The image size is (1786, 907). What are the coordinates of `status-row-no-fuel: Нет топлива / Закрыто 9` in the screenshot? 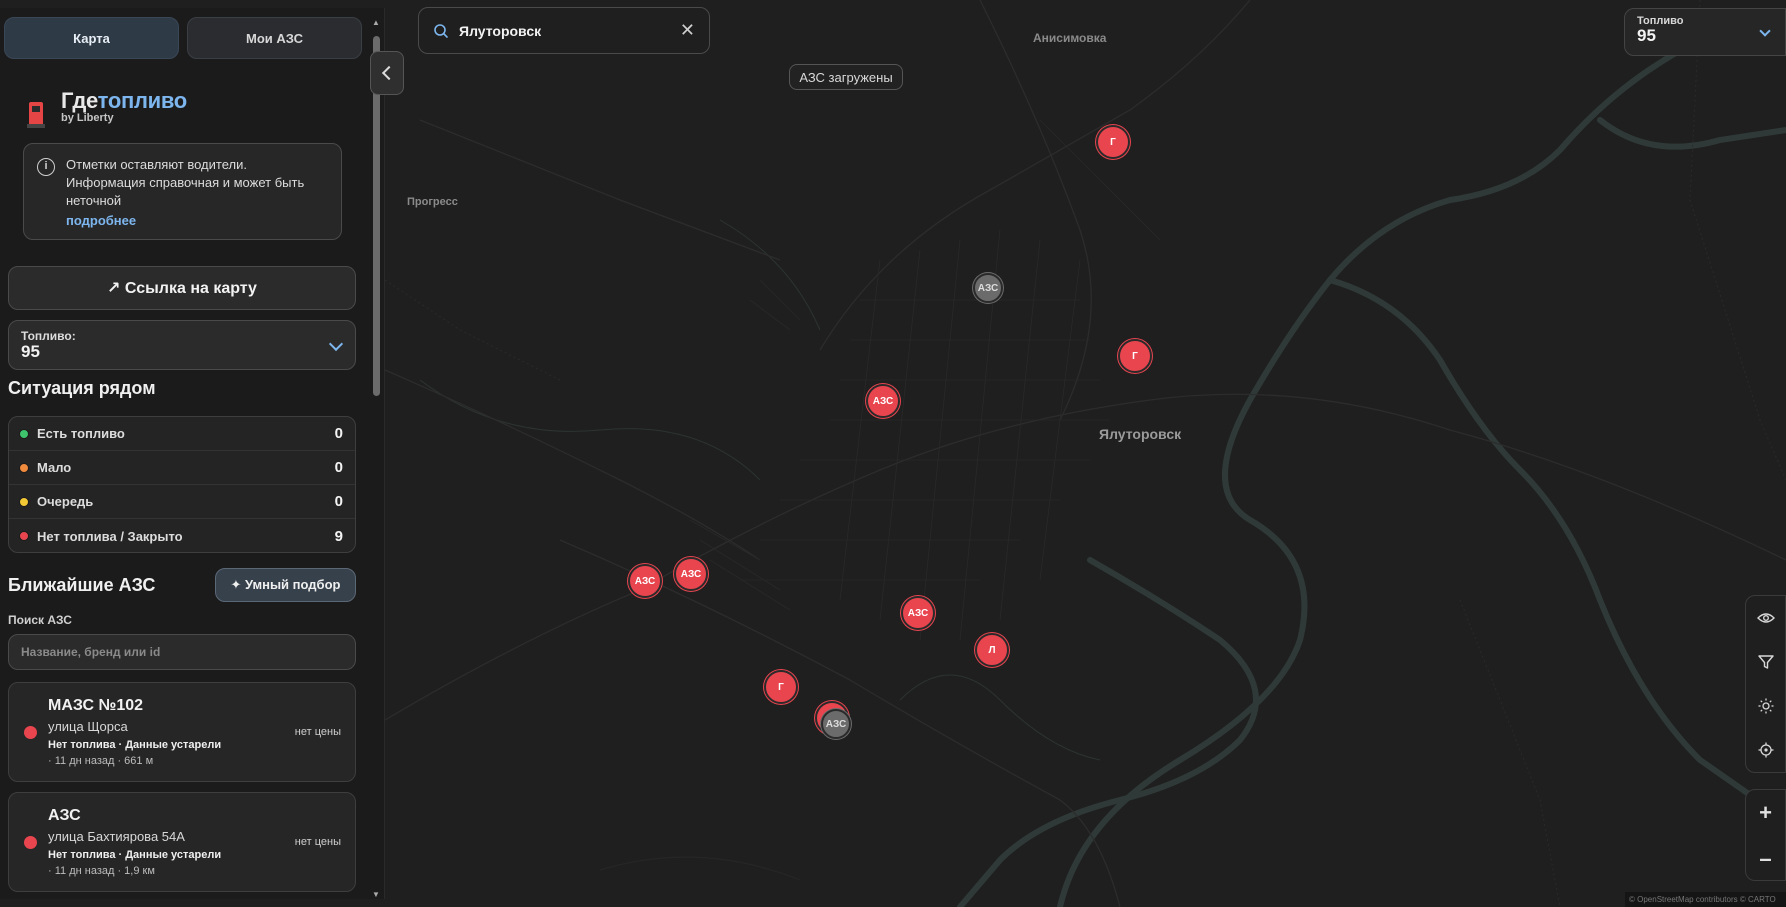 It's located at (182, 536).